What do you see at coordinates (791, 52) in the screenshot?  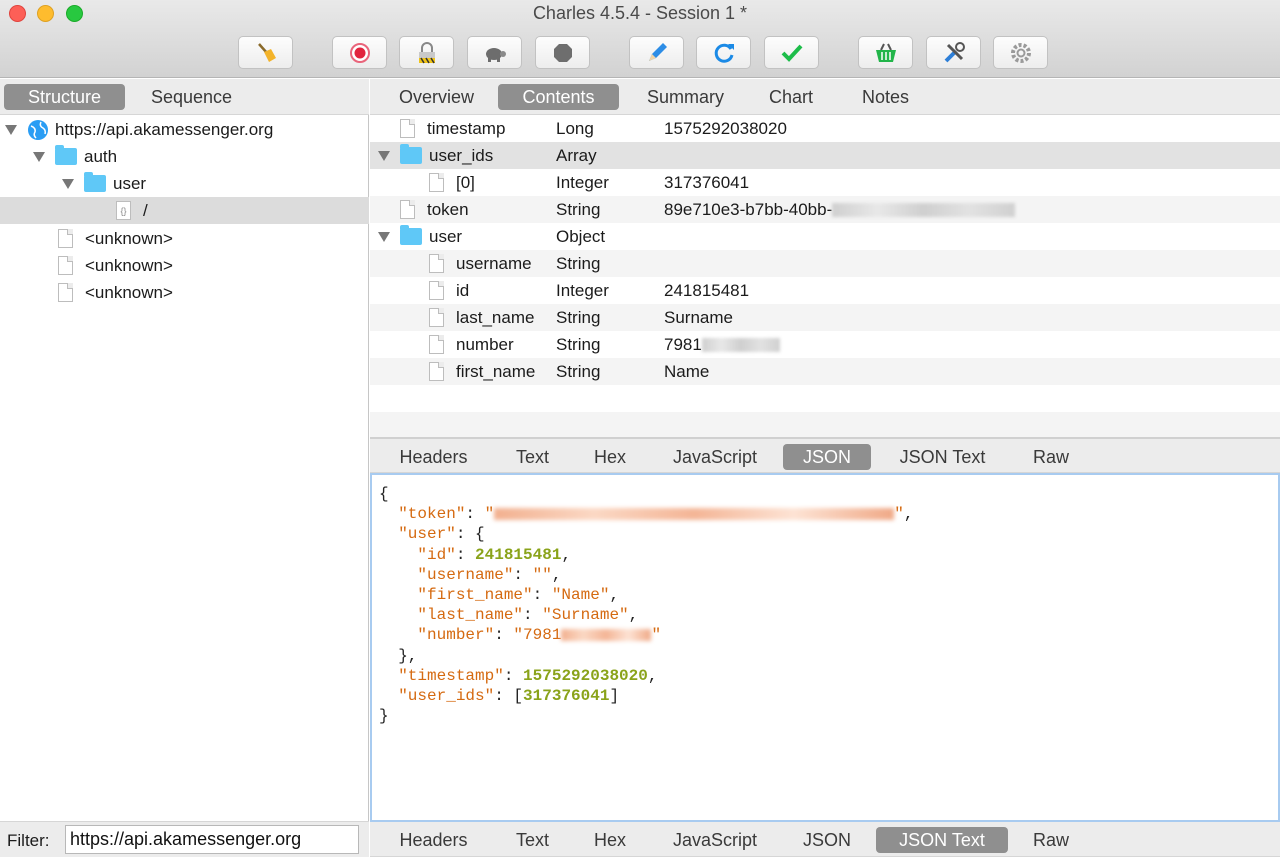 I see `validate-button` at bounding box center [791, 52].